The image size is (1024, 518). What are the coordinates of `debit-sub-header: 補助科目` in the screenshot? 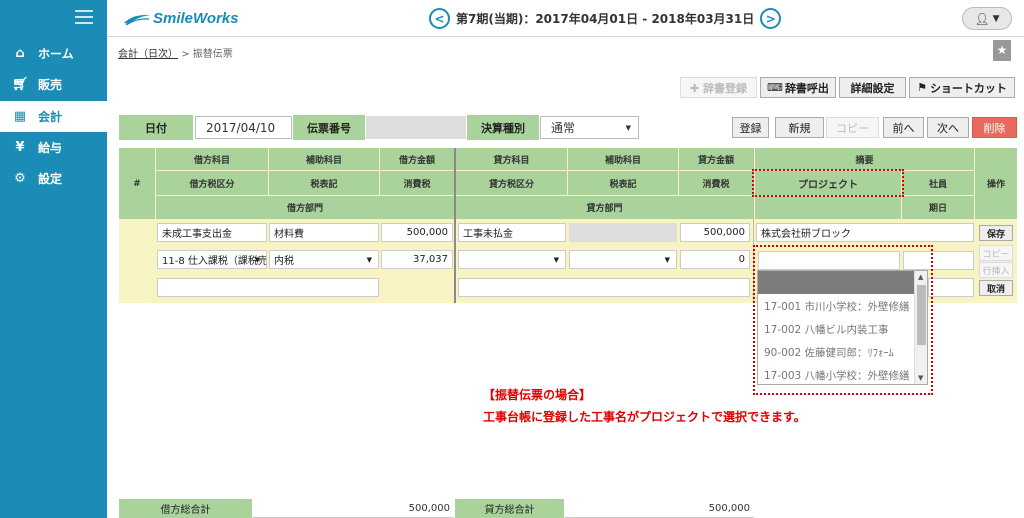 It's located at (324, 159).